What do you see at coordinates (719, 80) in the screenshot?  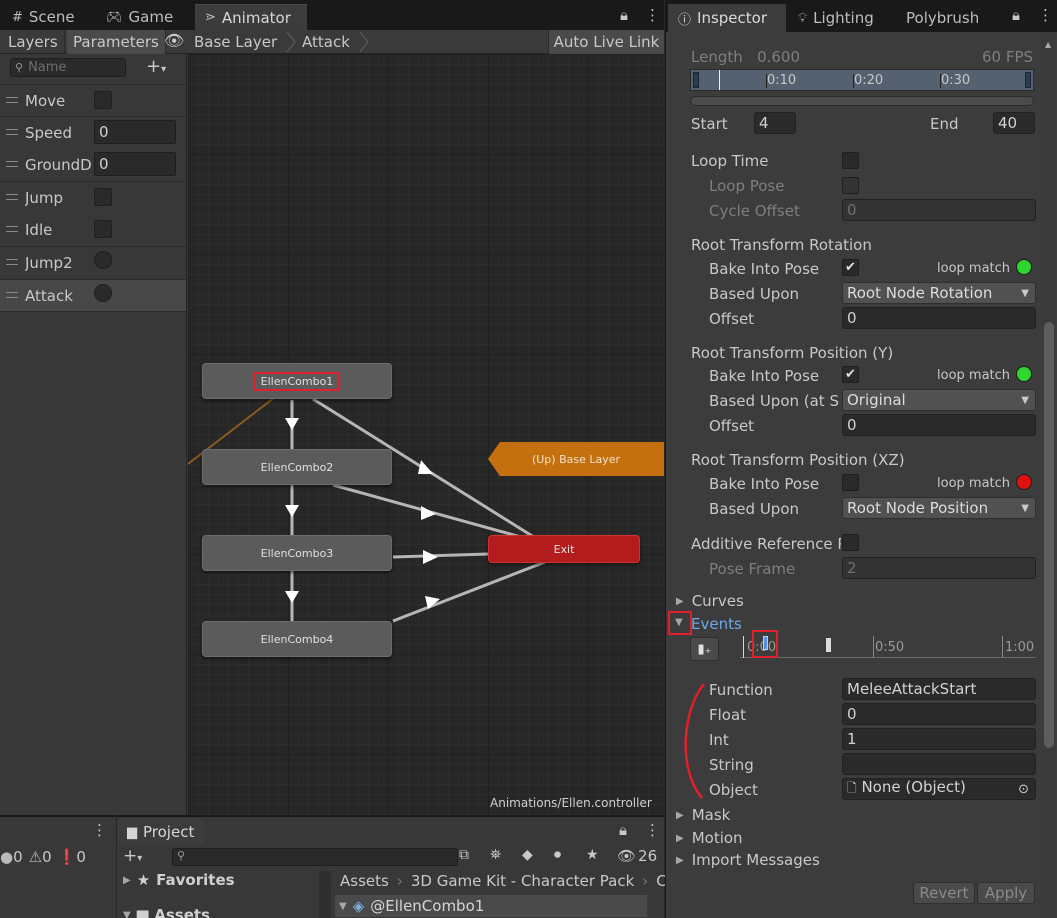 I see `playhead` at bounding box center [719, 80].